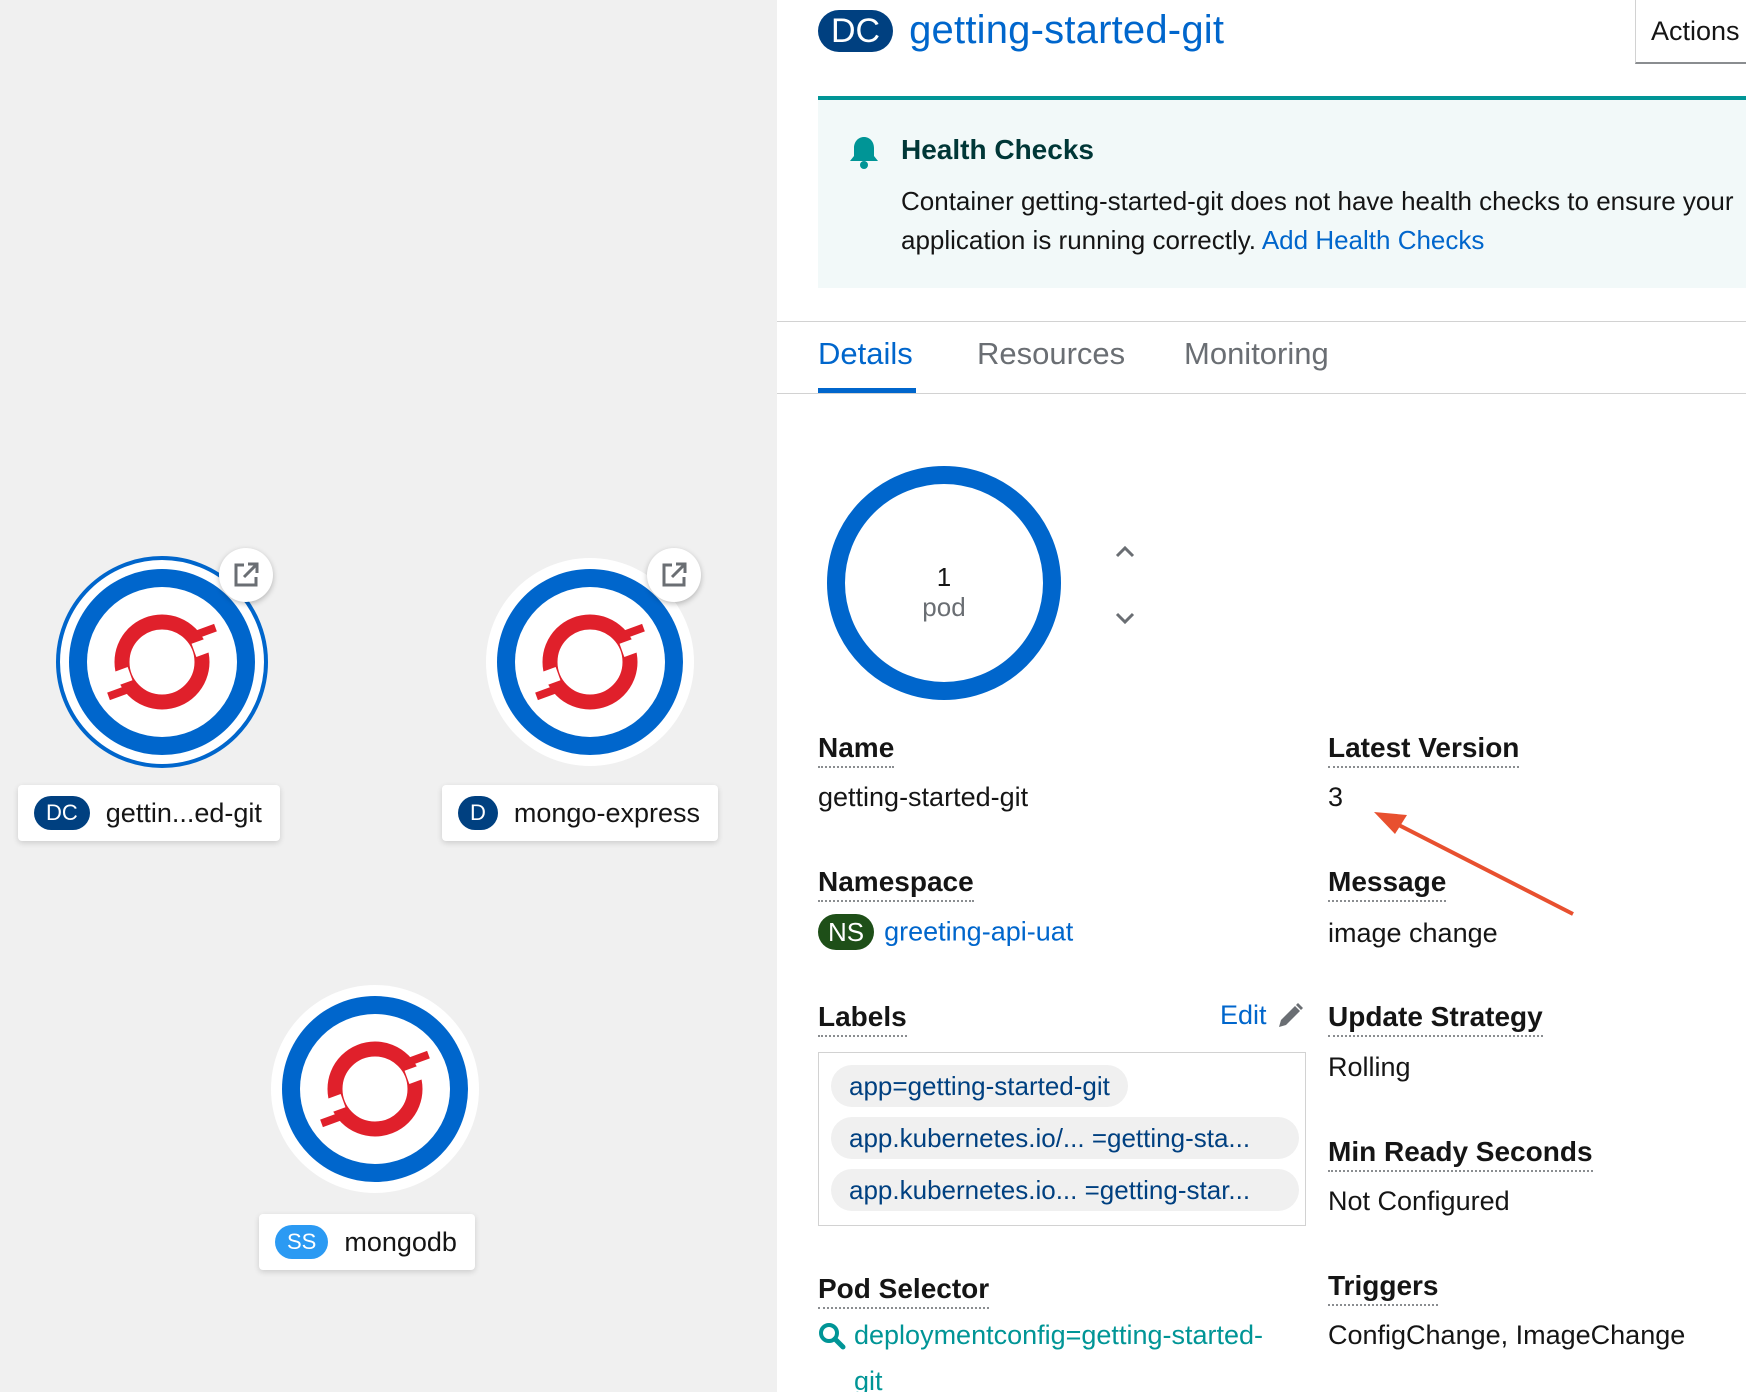 This screenshot has height=1392, width=1746. Describe the element at coordinates (868, 1379) in the screenshot. I see `pod-selector-value-cont: git` at that location.